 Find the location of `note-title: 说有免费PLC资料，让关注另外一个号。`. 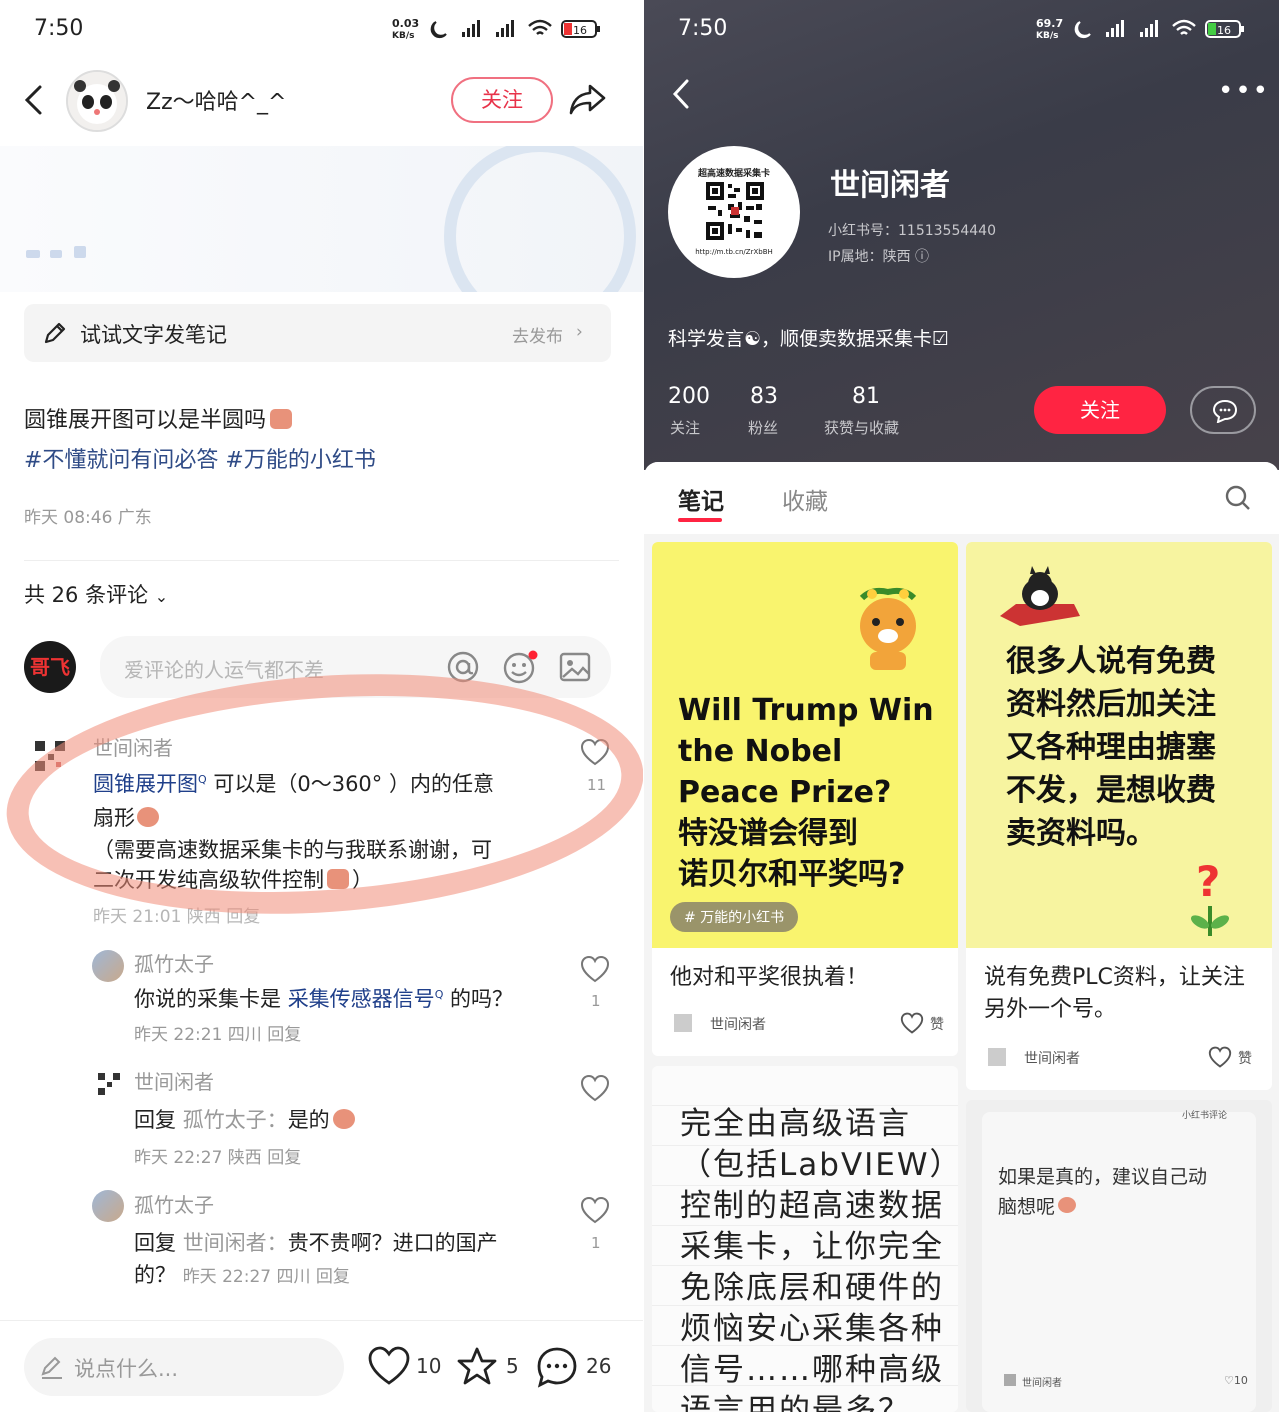

note-title: 说有免费PLC资料，让关注另外一个号。 is located at coordinates (1114, 993).